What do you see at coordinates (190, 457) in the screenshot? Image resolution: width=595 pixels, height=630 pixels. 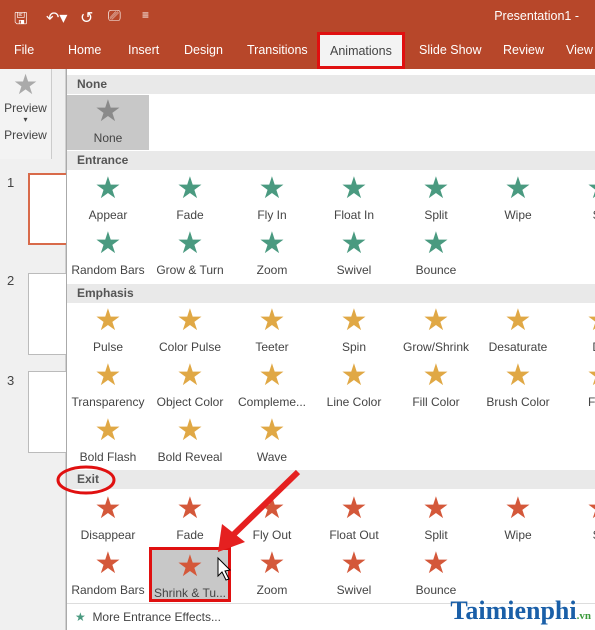 I see `animation-label: Bold Reveal` at bounding box center [190, 457].